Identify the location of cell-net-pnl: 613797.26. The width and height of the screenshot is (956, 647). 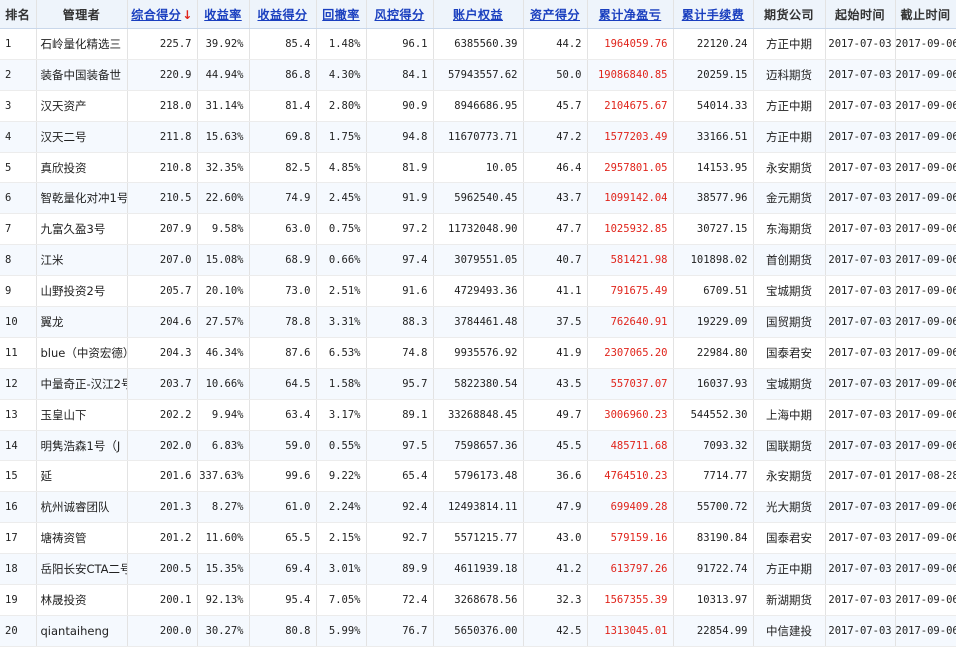
(630, 569).